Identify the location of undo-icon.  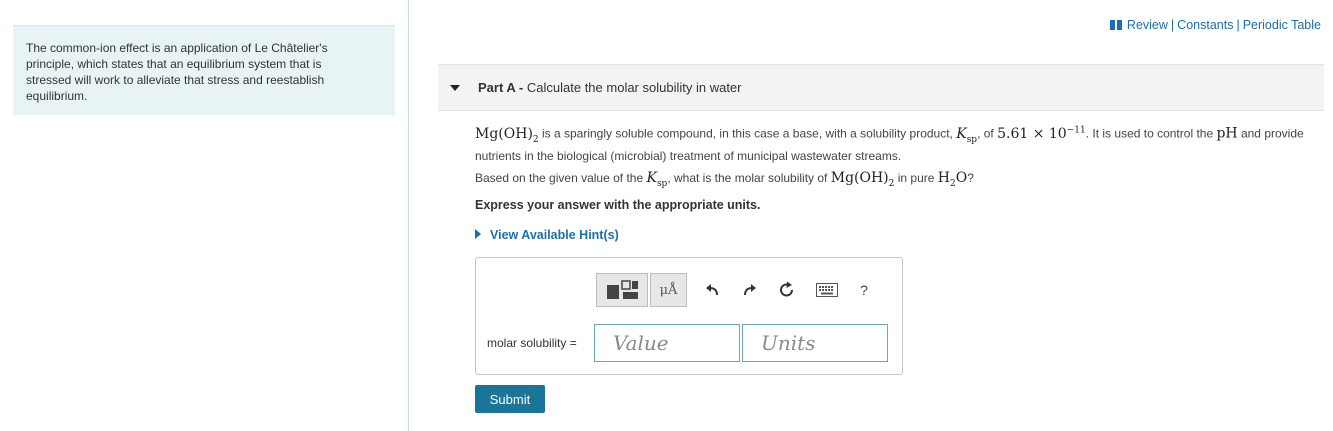
(712, 290).